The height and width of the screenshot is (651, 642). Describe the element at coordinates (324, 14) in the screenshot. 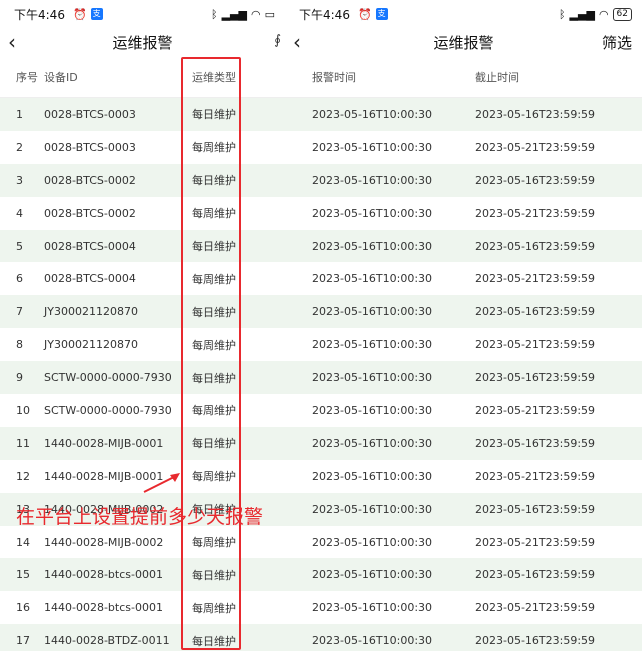

I see `status-time: 下午4:46` at that location.